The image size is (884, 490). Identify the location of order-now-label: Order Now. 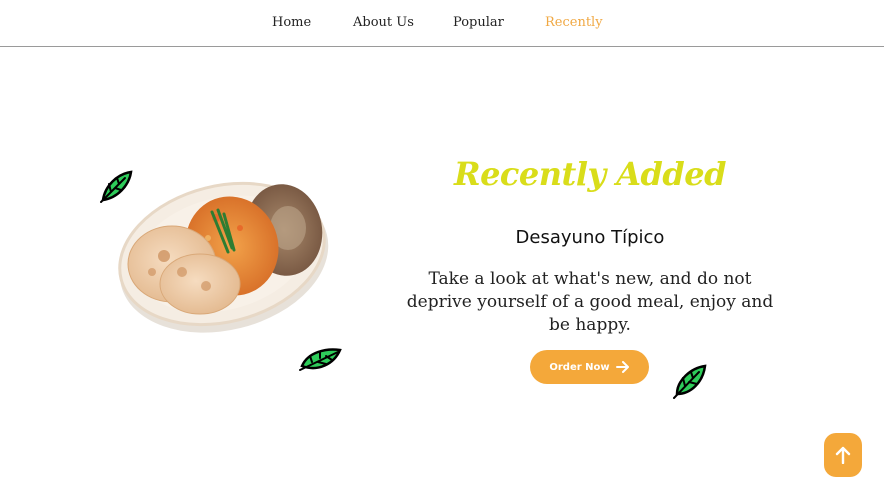
(579, 367).